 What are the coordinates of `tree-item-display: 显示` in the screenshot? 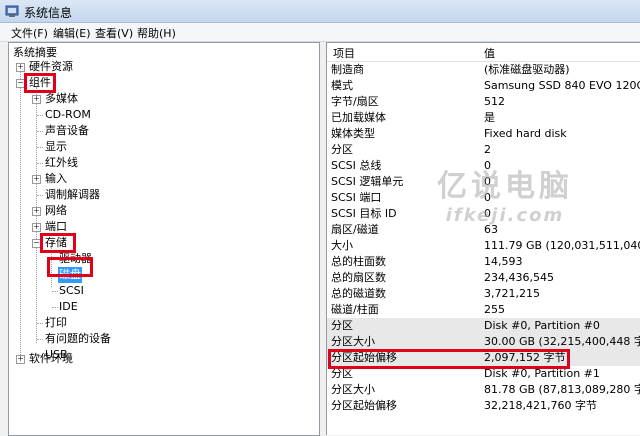 It's located at (56, 147).